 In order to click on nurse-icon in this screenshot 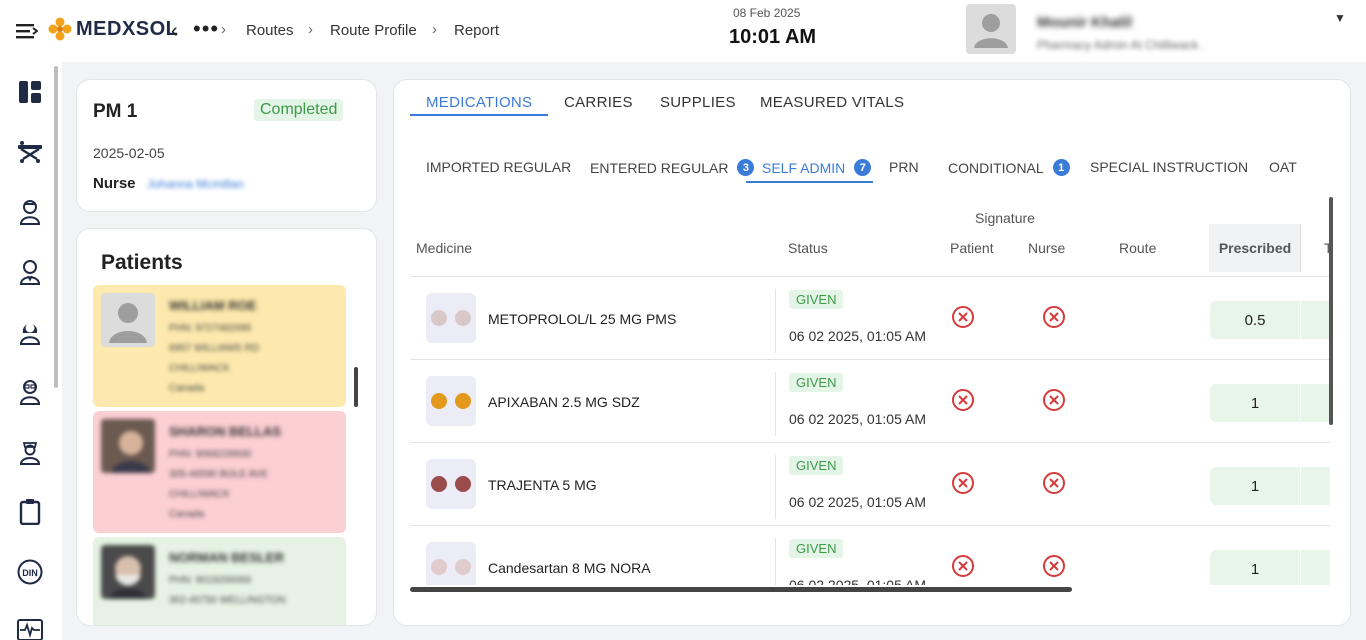, I will do `click(30, 452)`.